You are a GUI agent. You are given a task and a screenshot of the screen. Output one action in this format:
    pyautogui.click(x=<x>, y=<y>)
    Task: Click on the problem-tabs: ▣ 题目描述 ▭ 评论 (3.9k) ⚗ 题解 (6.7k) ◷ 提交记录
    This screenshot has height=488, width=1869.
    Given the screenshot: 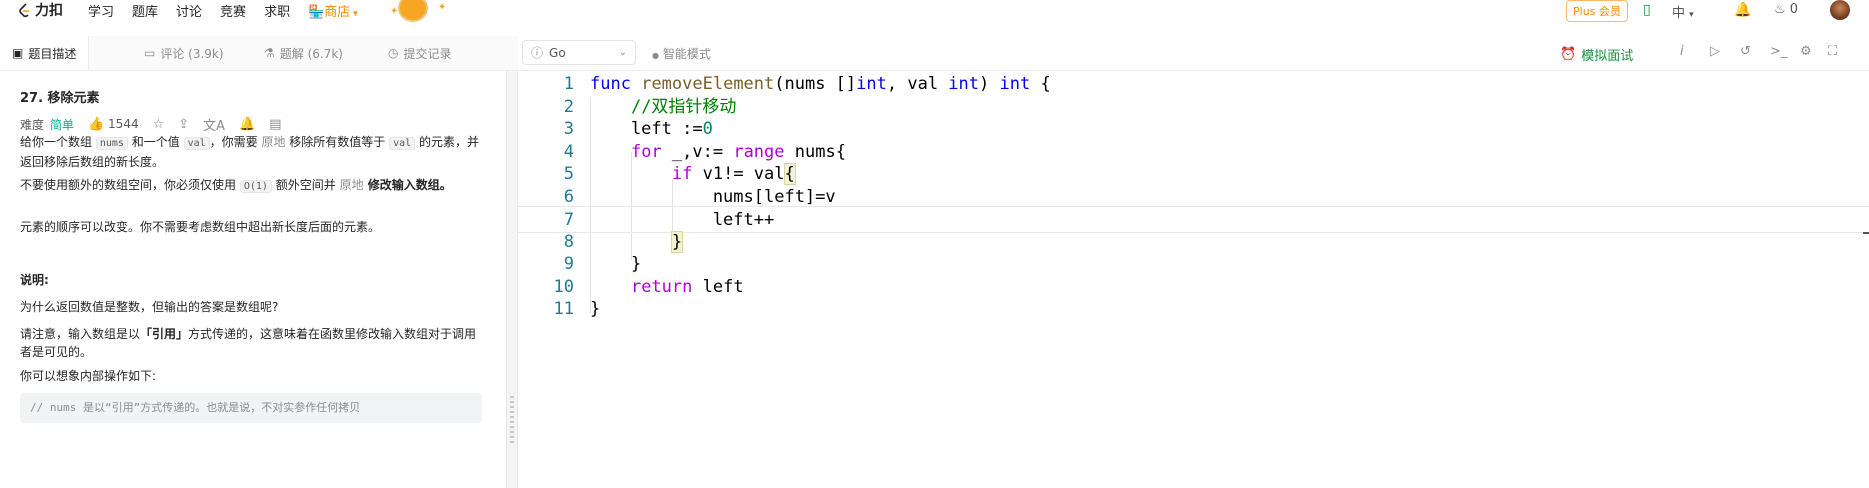 What is the action you would take?
    pyautogui.click(x=259, y=53)
    